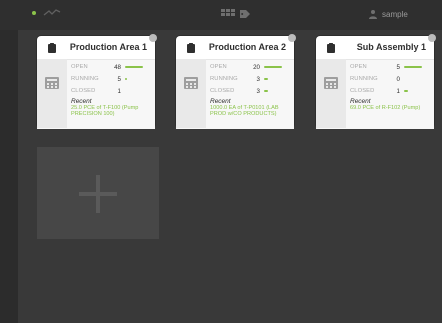 This screenshot has height=323, width=442. Describe the element at coordinates (389, 67) in the screenshot. I see `stat-open: OPEN 5` at that location.